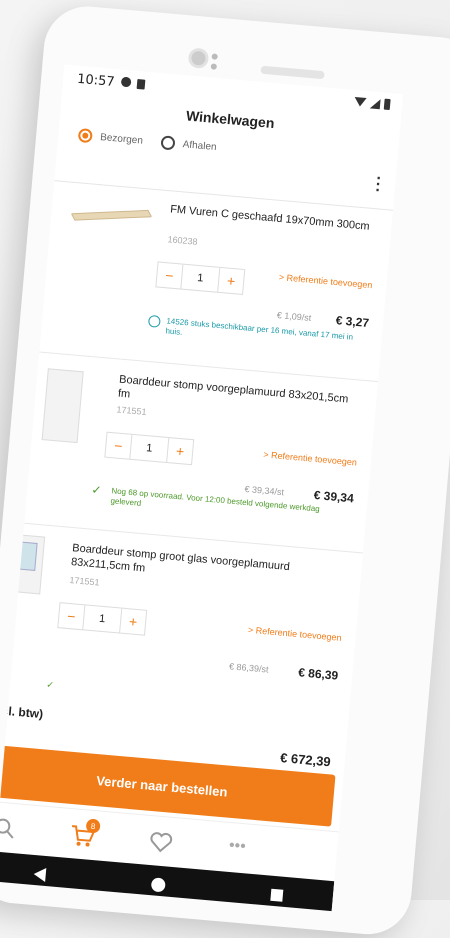 The image size is (450, 938). Describe the element at coordinates (85, 136) in the screenshot. I see `radio-bezorgen` at that location.